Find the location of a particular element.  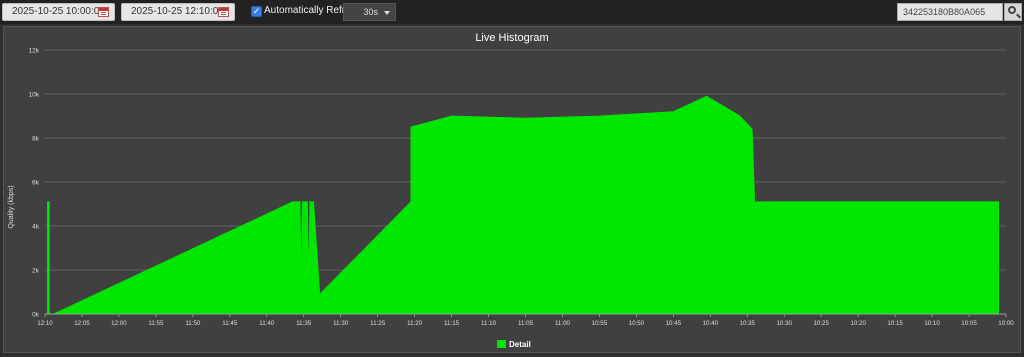

y-tick-label: 0k is located at coordinates (36, 315).